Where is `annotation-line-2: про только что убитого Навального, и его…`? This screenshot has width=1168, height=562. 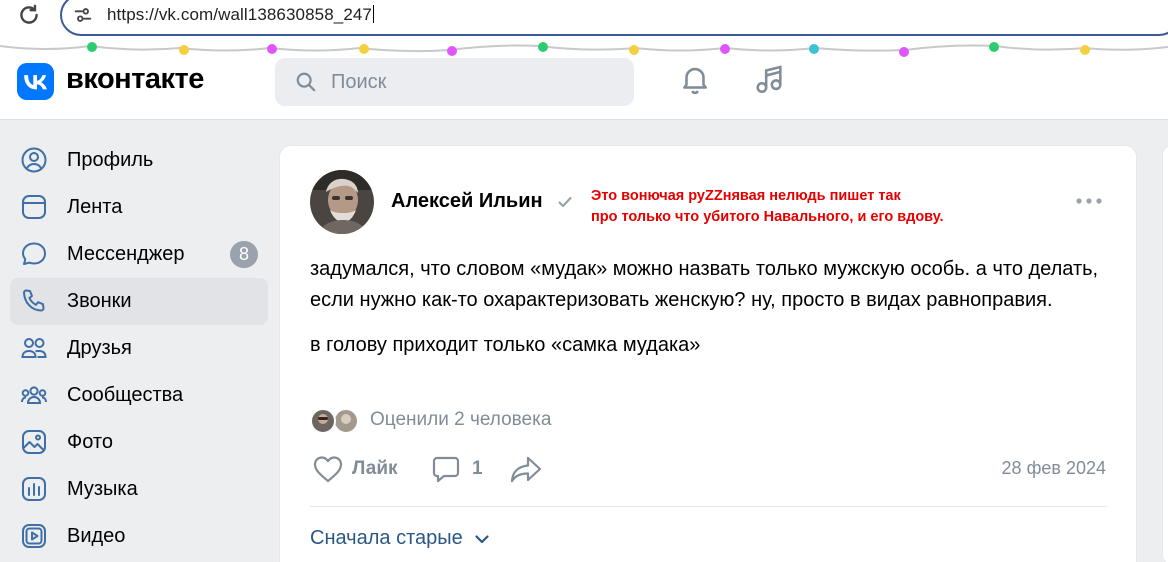 annotation-line-2: про только что убитого Навального, и его… is located at coordinates (767, 217).